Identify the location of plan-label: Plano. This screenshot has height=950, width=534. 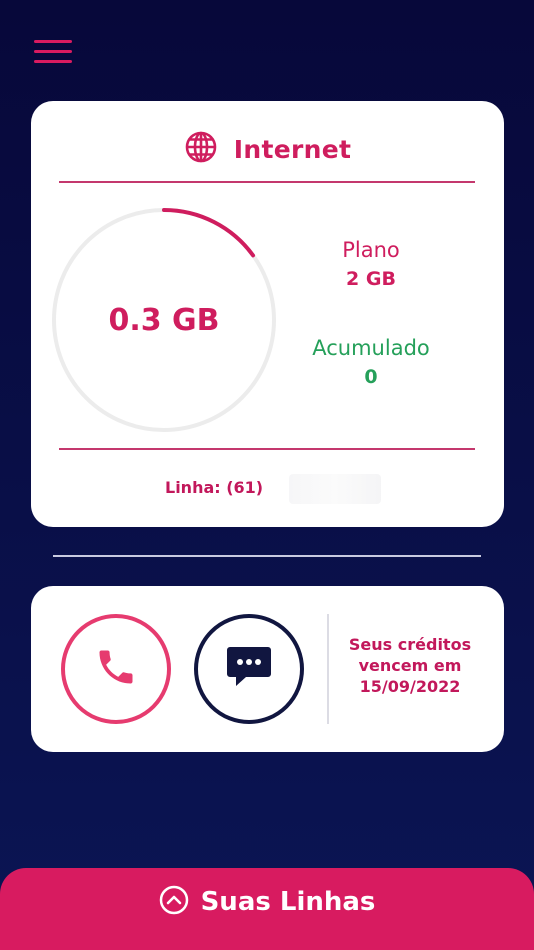
(371, 250).